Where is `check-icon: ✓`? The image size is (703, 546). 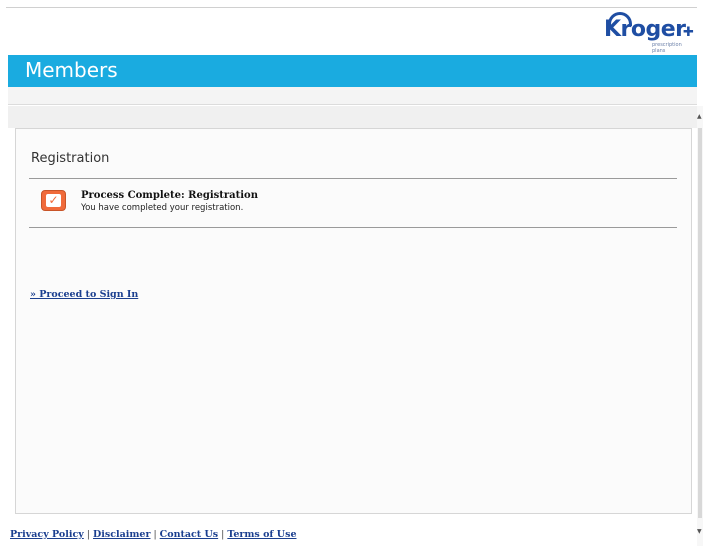
check-icon: ✓ is located at coordinates (53, 200).